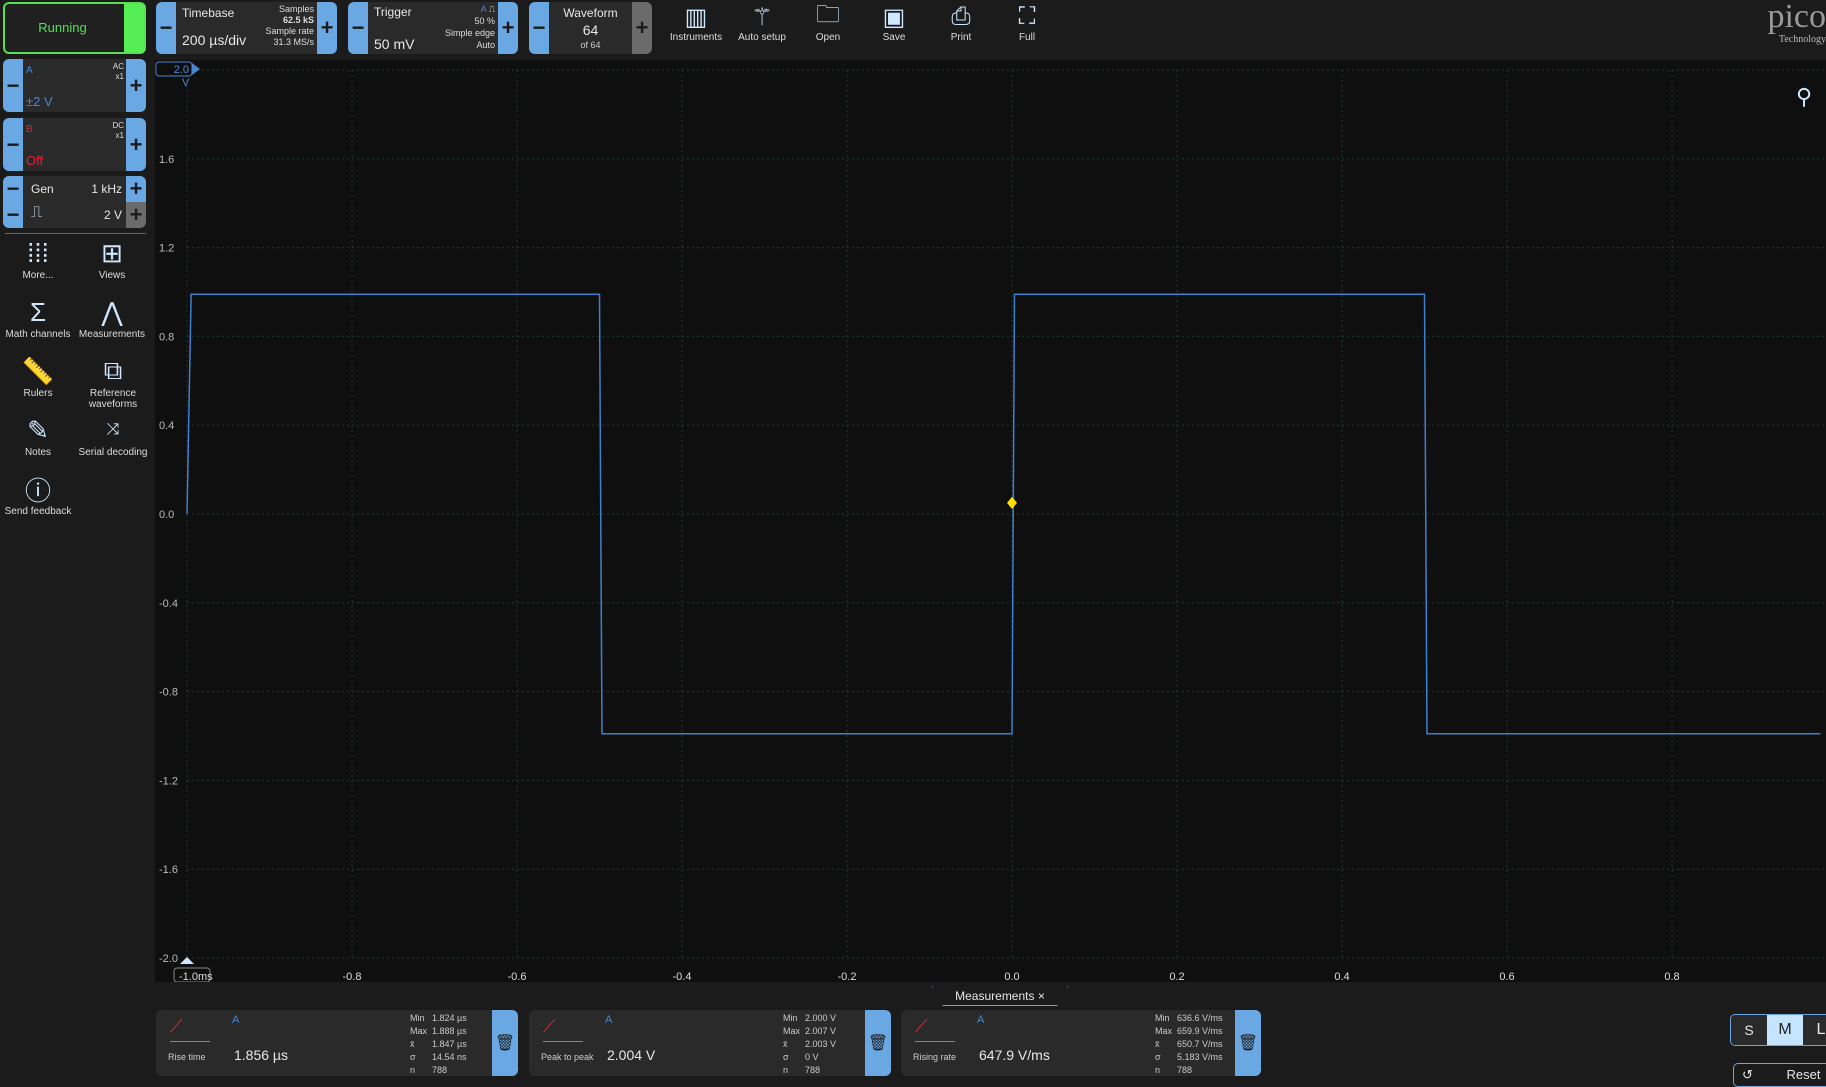 The height and width of the screenshot is (1087, 1826). I want to click on save-label: Save, so click(894, 37).